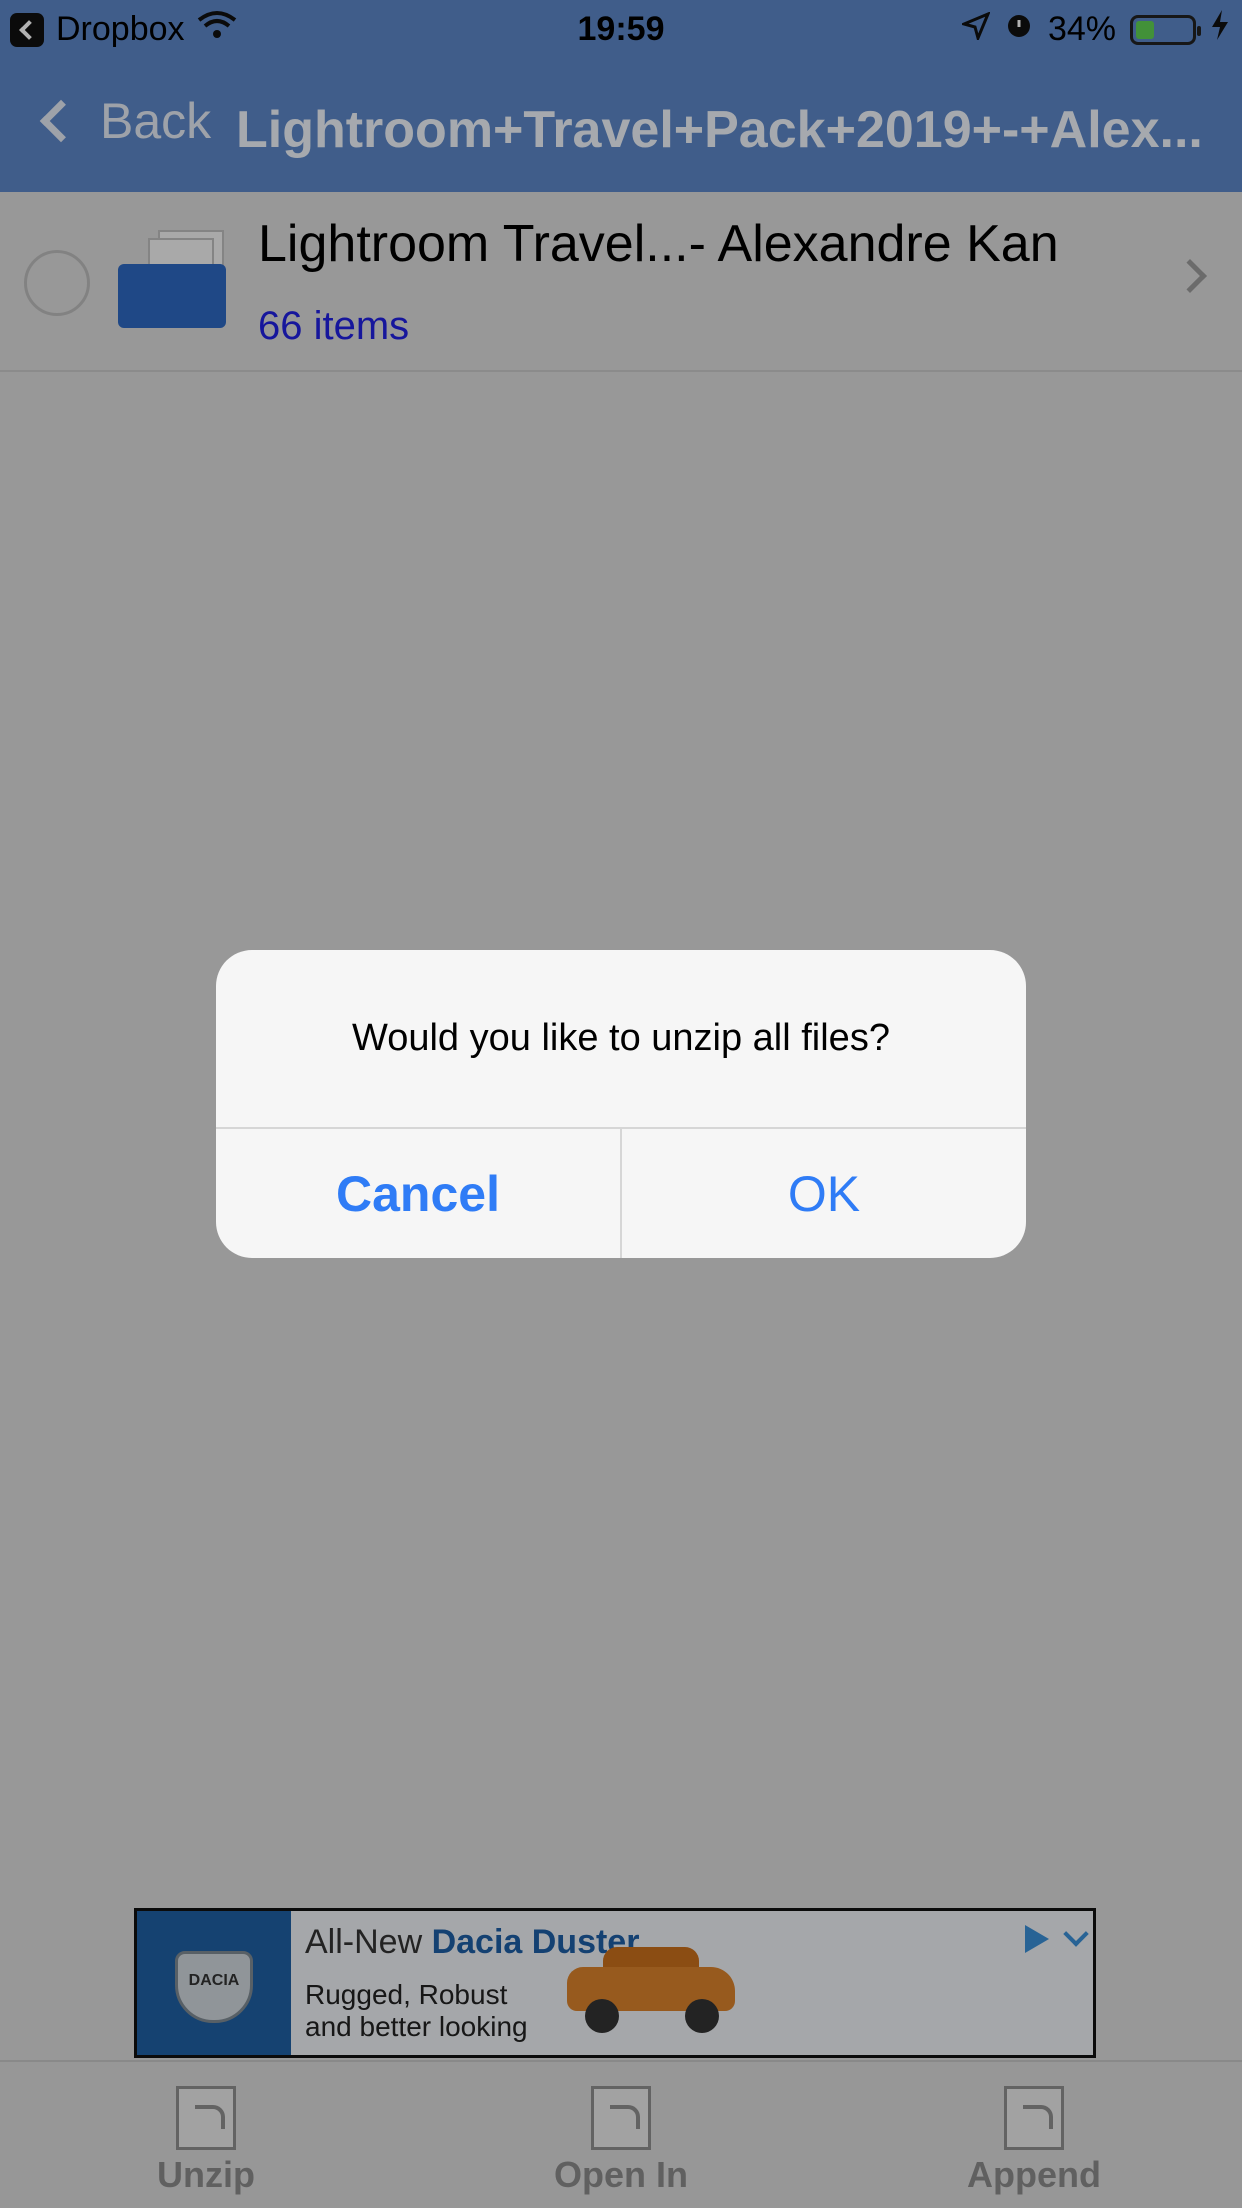 The width and height of the screenshot is (1242, 2208). I want to click on ok-button: OK, so click(824, 1193).